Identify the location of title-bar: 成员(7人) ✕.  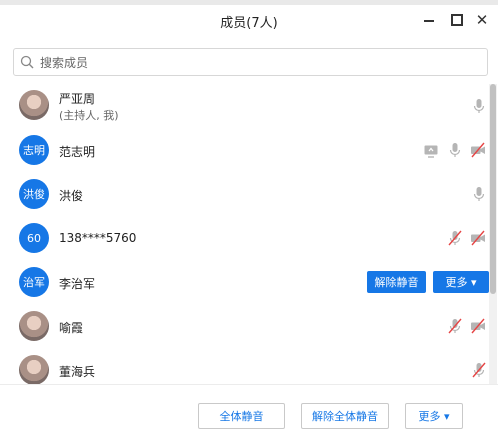
(249, 20).